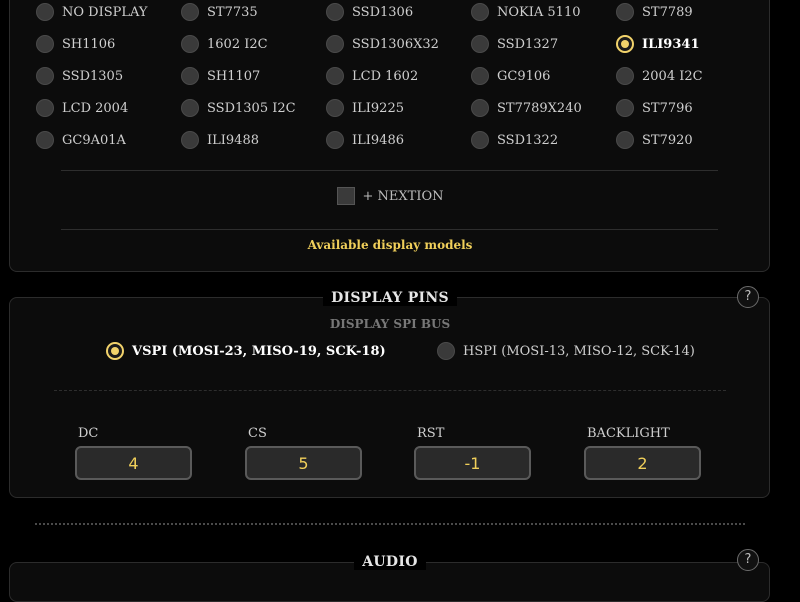 The image size is (800, 602). I want to click on display-model-option: SH1107, so click(220, 76).